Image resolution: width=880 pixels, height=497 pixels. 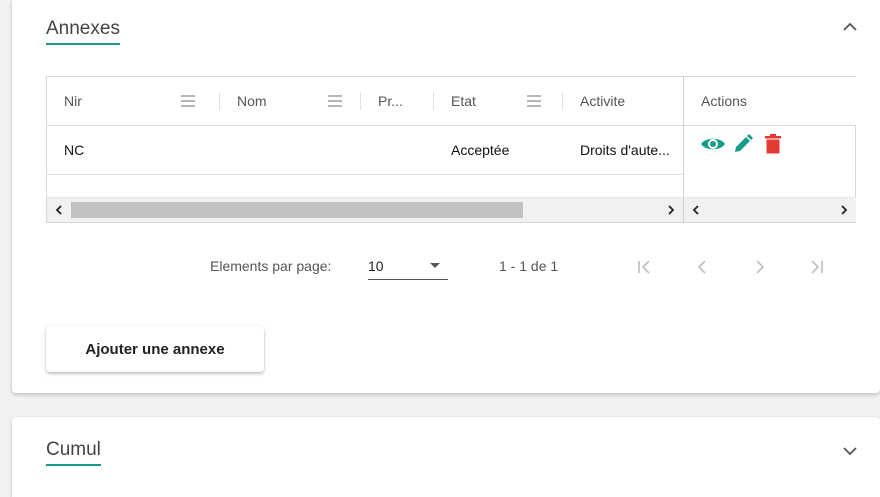 What do you see at coordinates (463, 101) in the screenshot?
I see `column-label-etat: Etat` at bounding box center [463, 101].